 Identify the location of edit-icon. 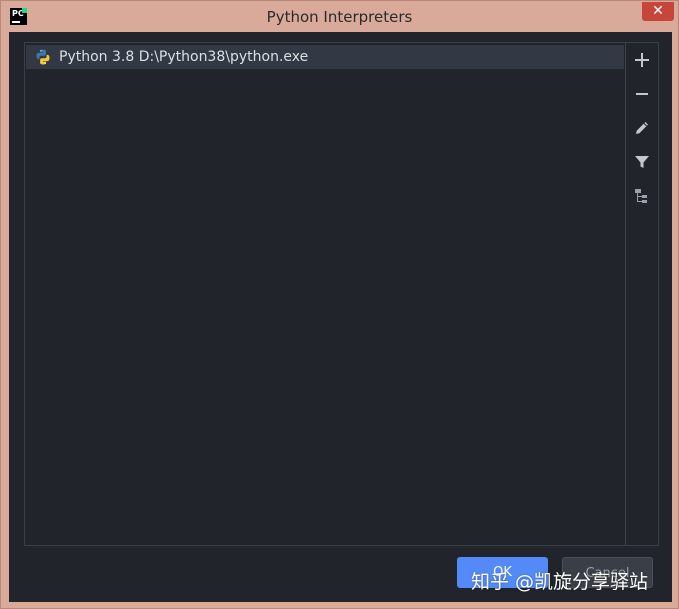
(642, 128).